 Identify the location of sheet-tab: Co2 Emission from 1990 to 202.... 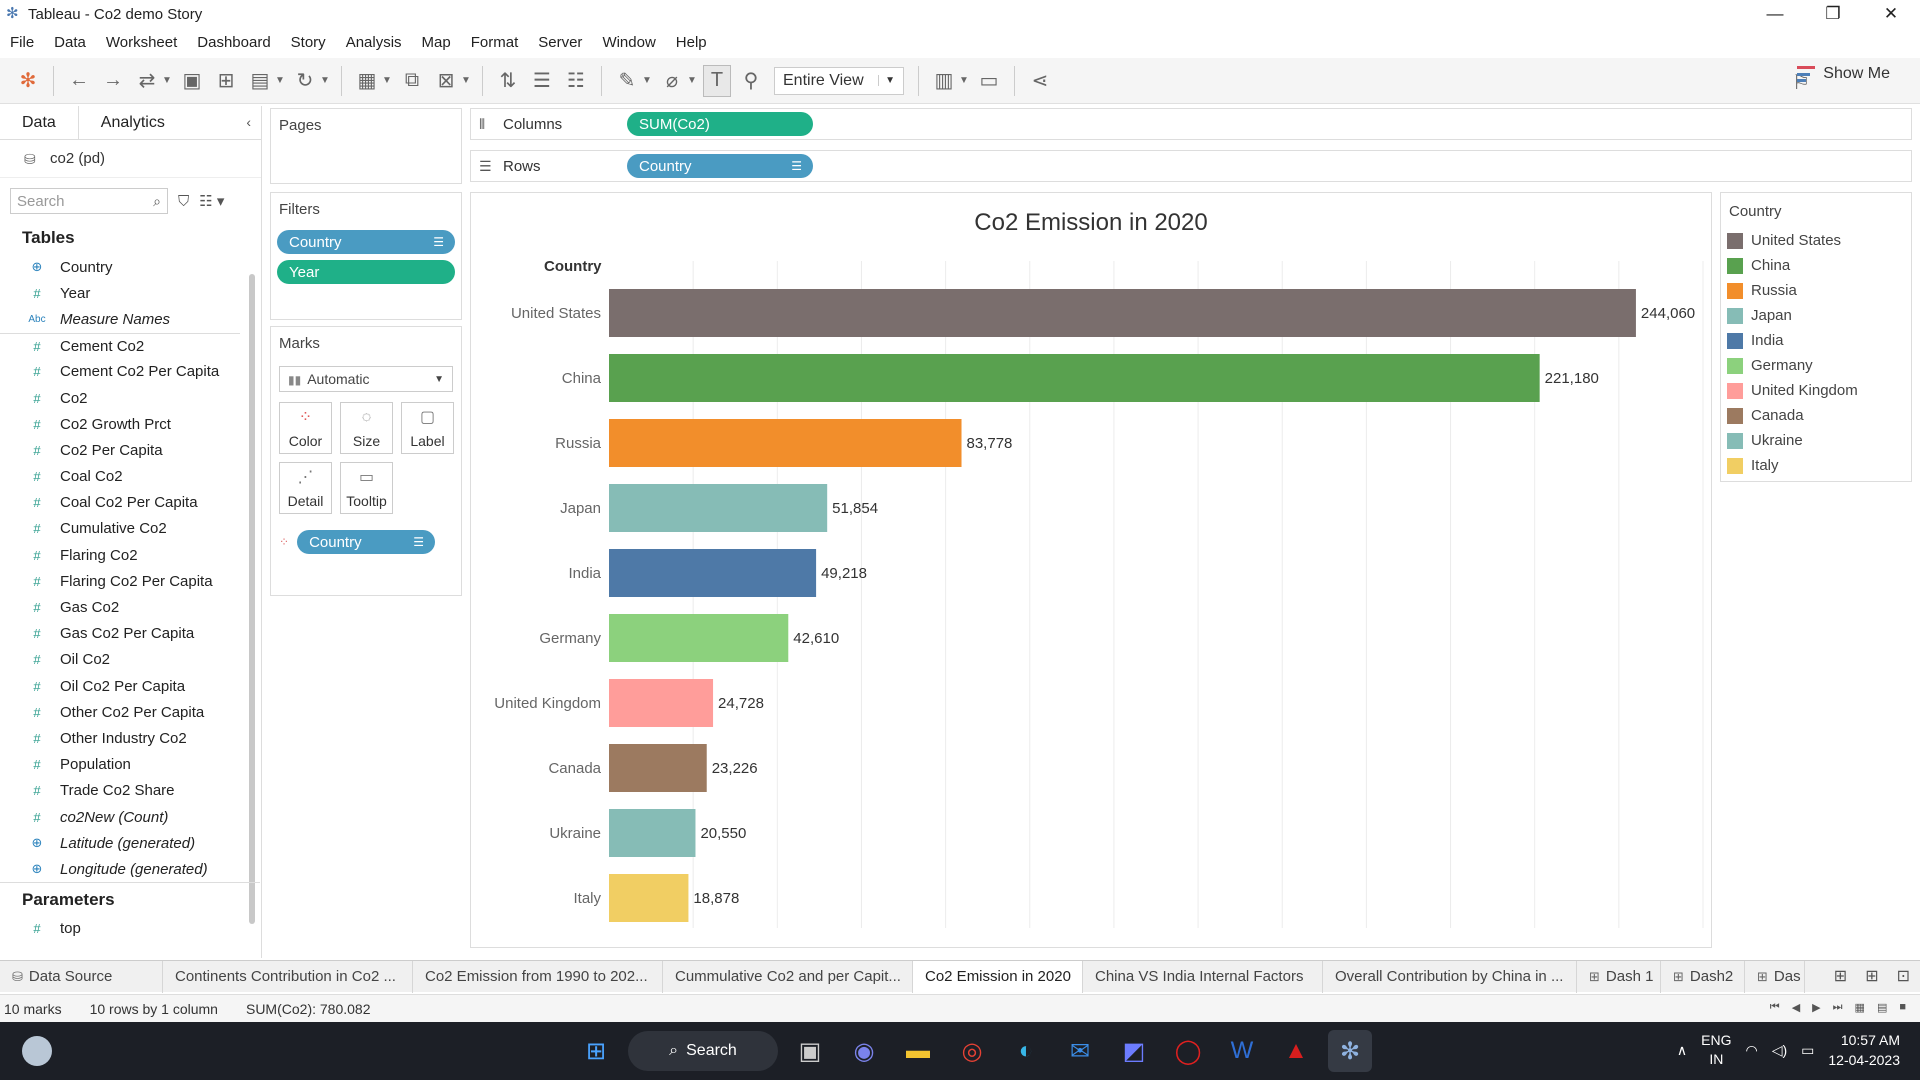
(538, 976).